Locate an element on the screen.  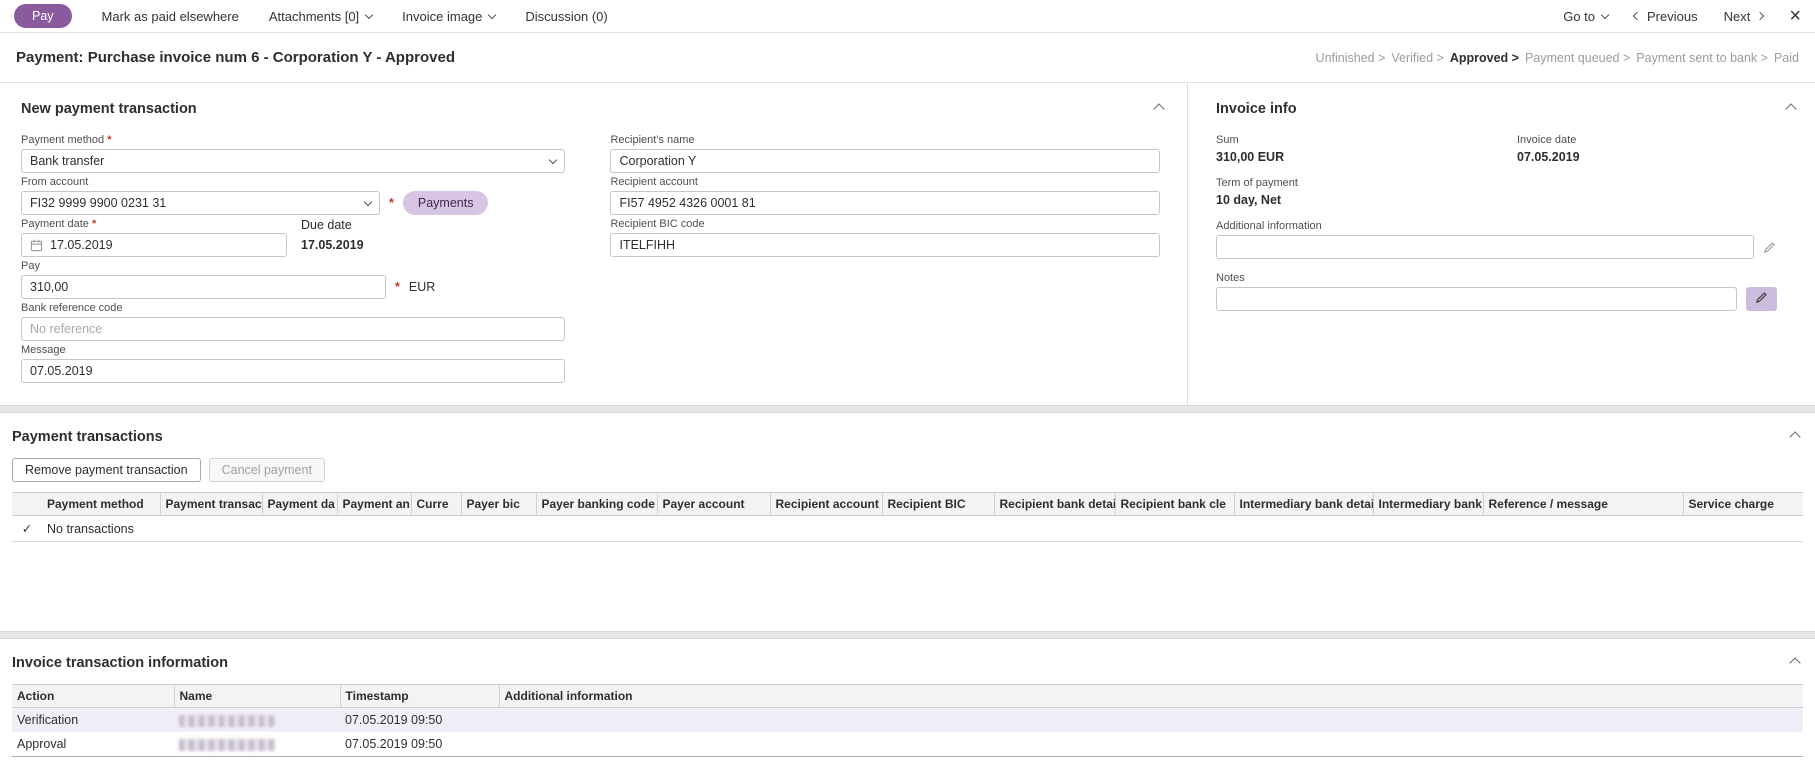
action-cell: Approval is located at coordinates (42, 744).